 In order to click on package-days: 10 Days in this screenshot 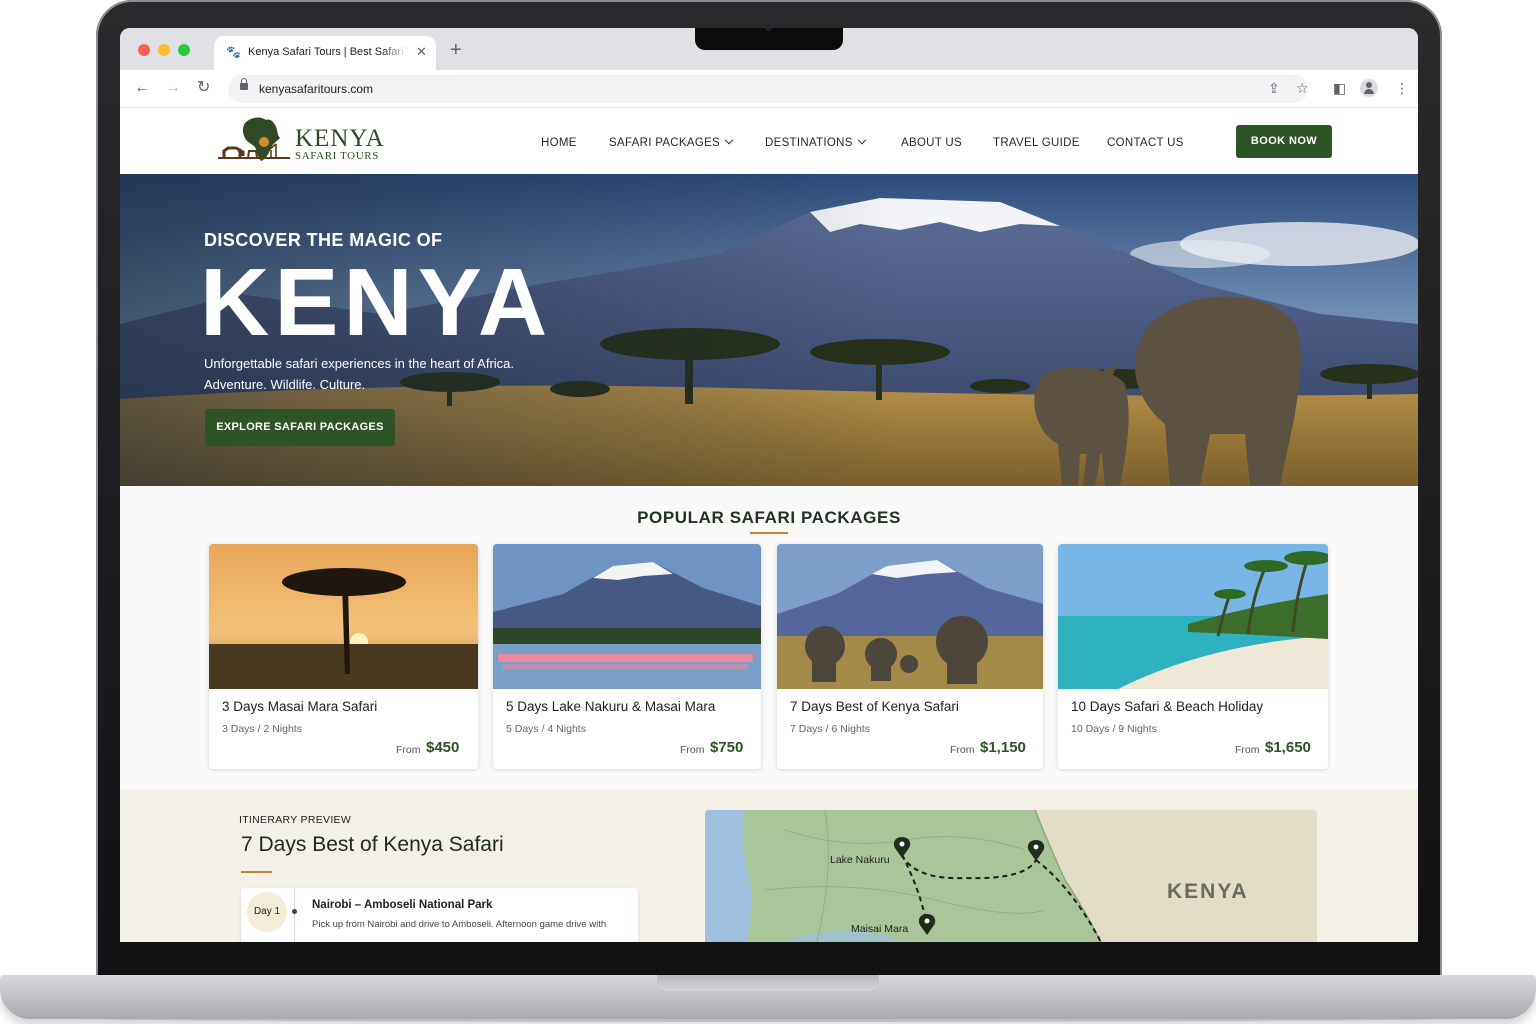, I will do `click(1090, 729)`.